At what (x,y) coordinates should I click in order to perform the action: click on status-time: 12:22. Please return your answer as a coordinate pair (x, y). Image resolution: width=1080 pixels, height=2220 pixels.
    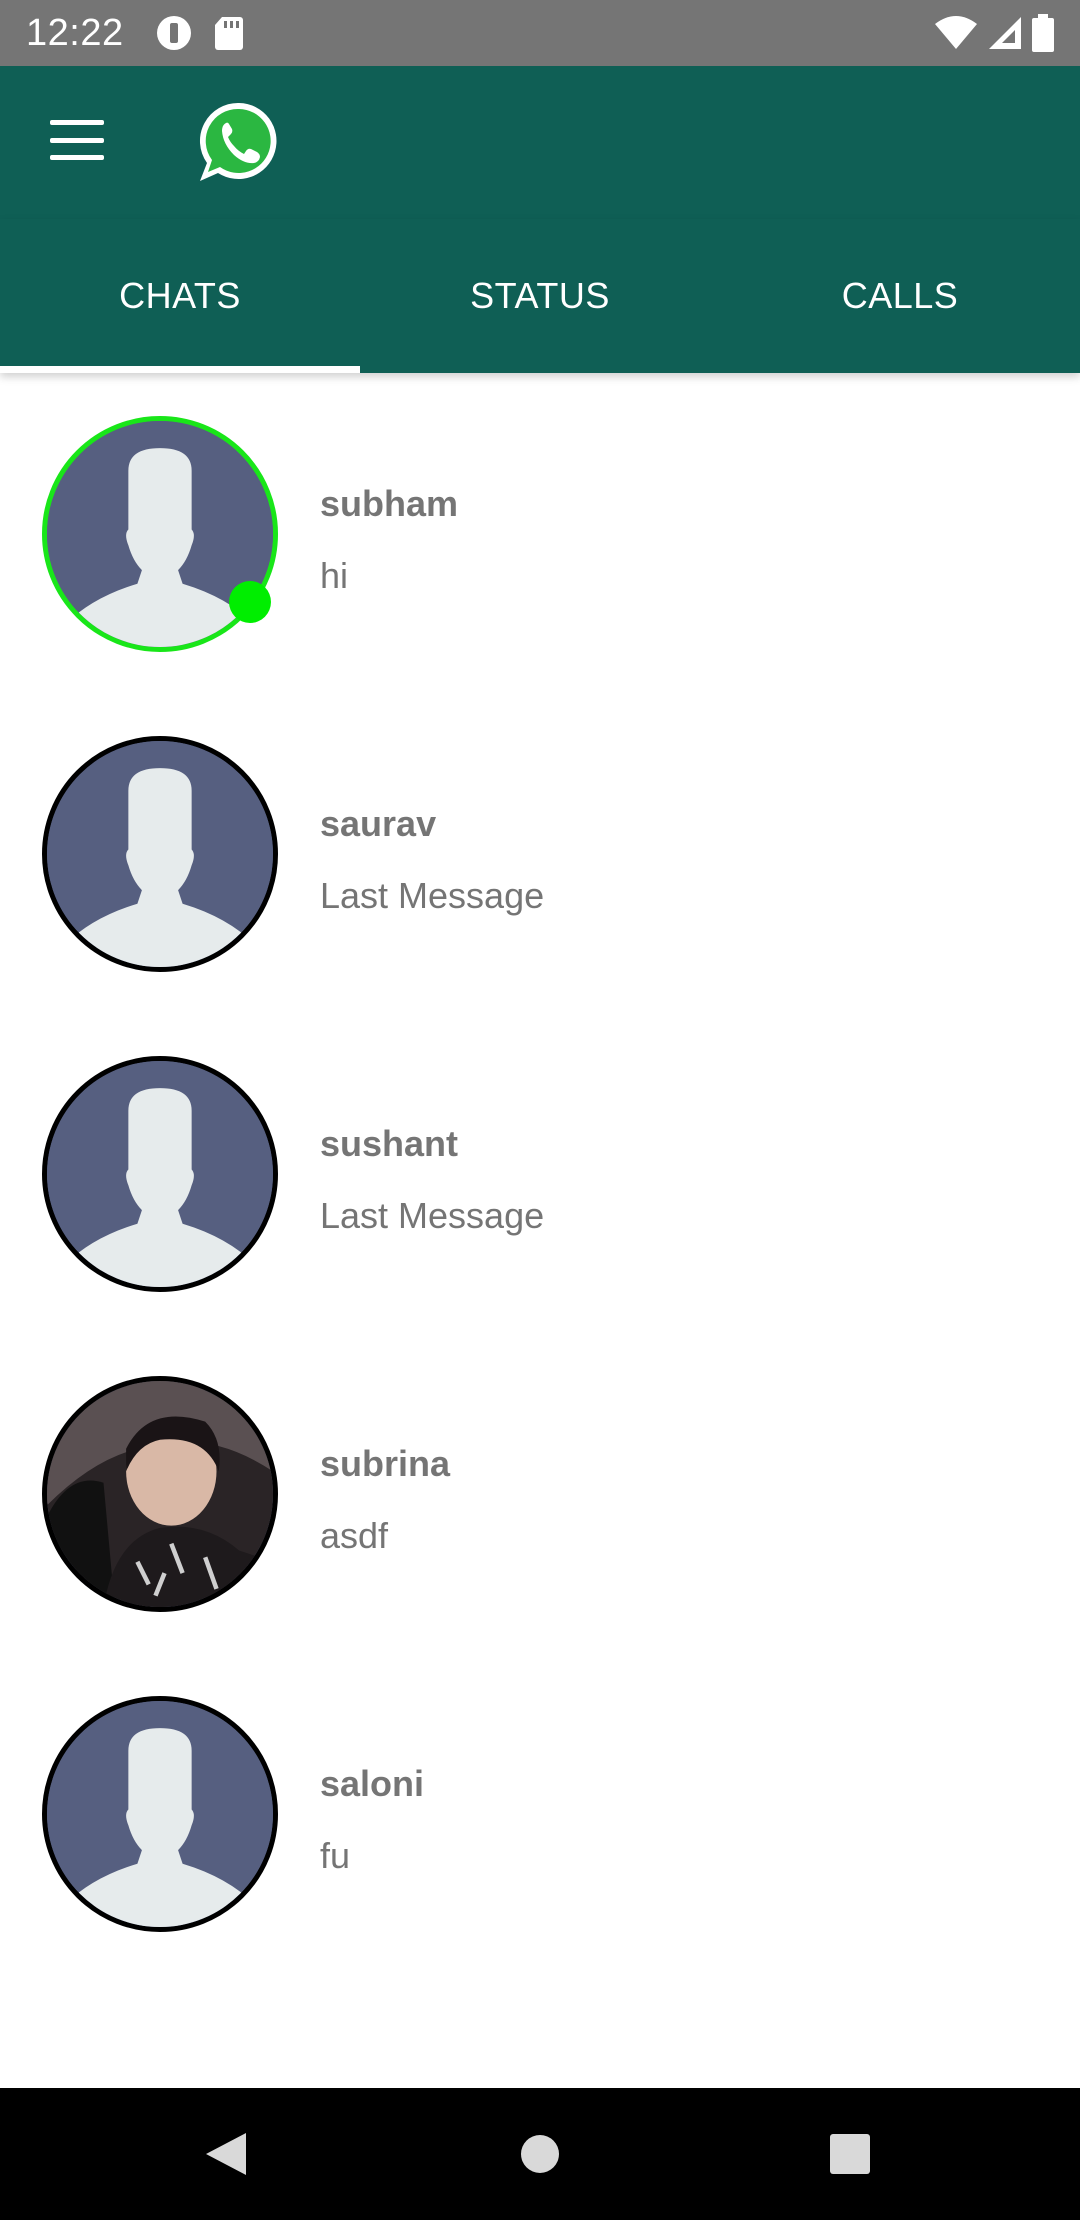
    Looking at the image, I should click on (75, 32).